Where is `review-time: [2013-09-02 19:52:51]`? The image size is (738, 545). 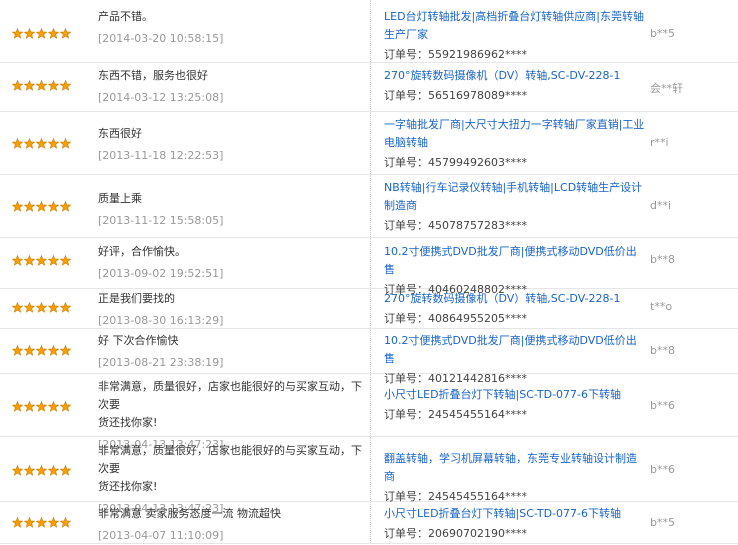
review-time: [2013-09-02 19:52:51] is located at coordinates (161, 273).